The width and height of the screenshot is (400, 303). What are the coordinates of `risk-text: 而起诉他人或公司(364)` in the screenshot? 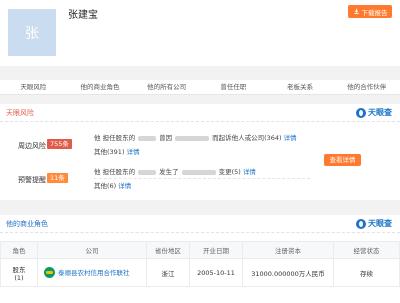 It's located at (247, 138).